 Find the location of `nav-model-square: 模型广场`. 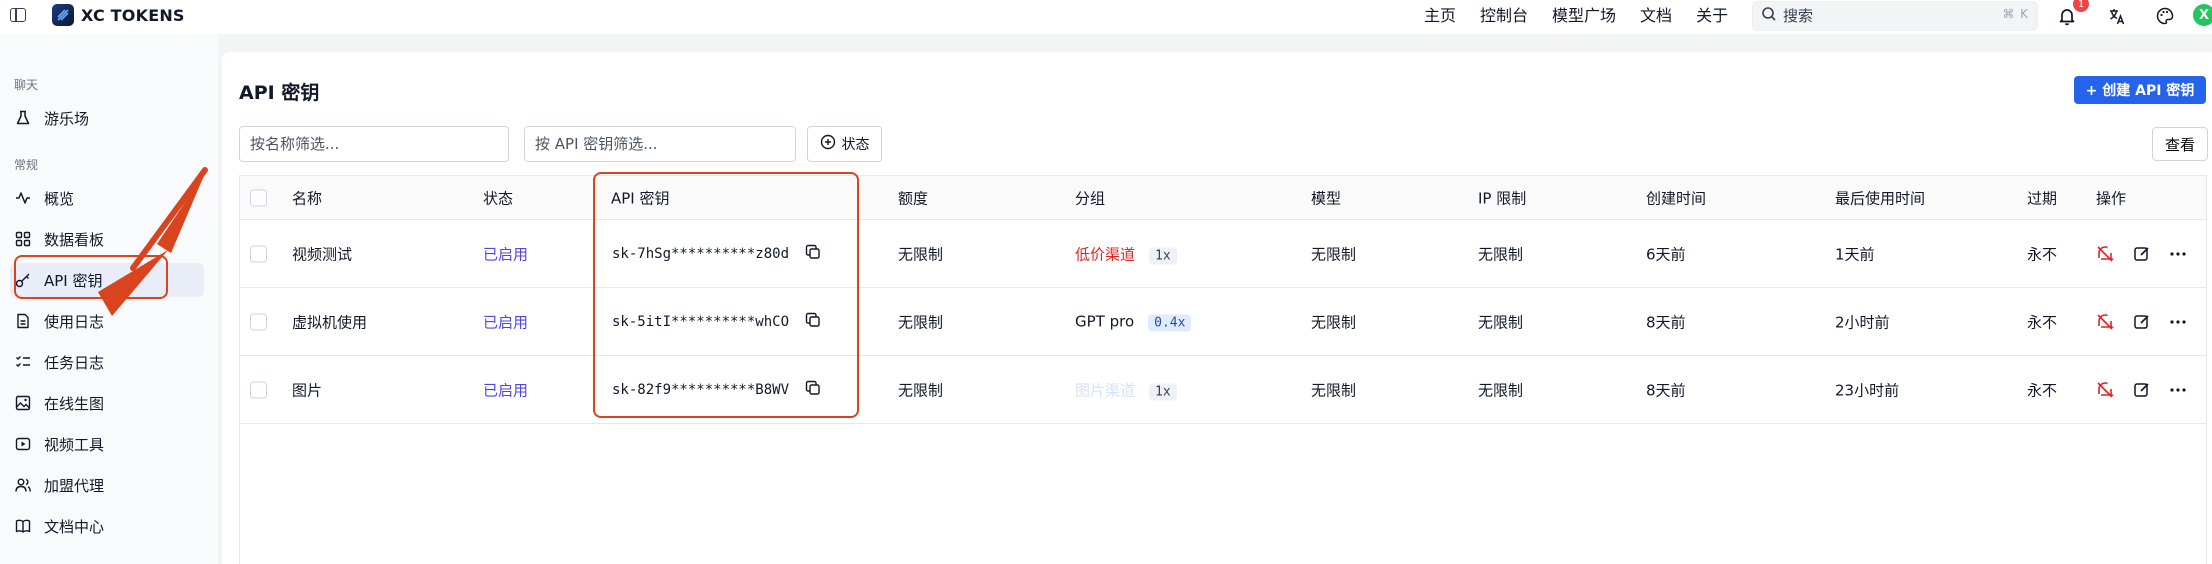

nav-model-square: 模型广场 is located at coordinates (1584, 16).